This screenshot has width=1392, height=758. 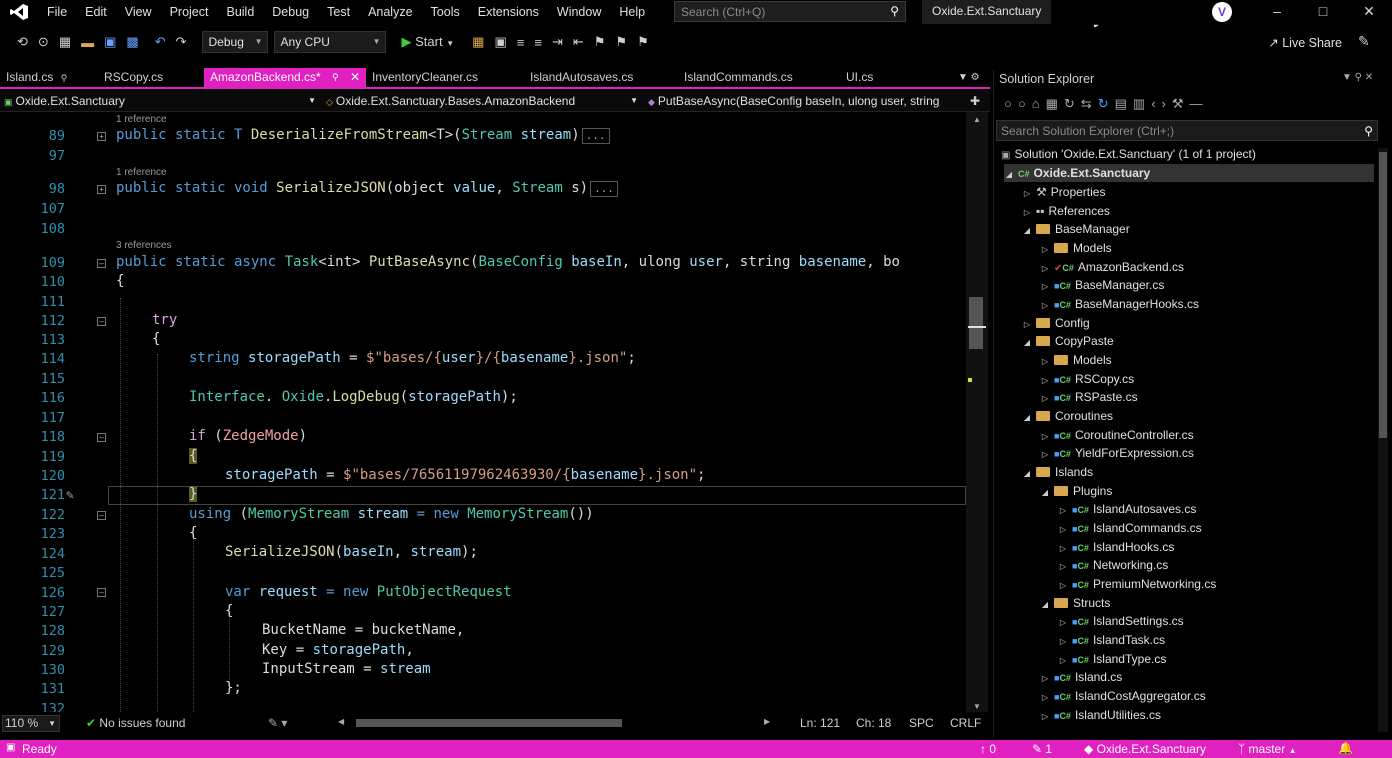 I want to click on issues-indicator: ✔ No issues found, so click(x=135, y=723).